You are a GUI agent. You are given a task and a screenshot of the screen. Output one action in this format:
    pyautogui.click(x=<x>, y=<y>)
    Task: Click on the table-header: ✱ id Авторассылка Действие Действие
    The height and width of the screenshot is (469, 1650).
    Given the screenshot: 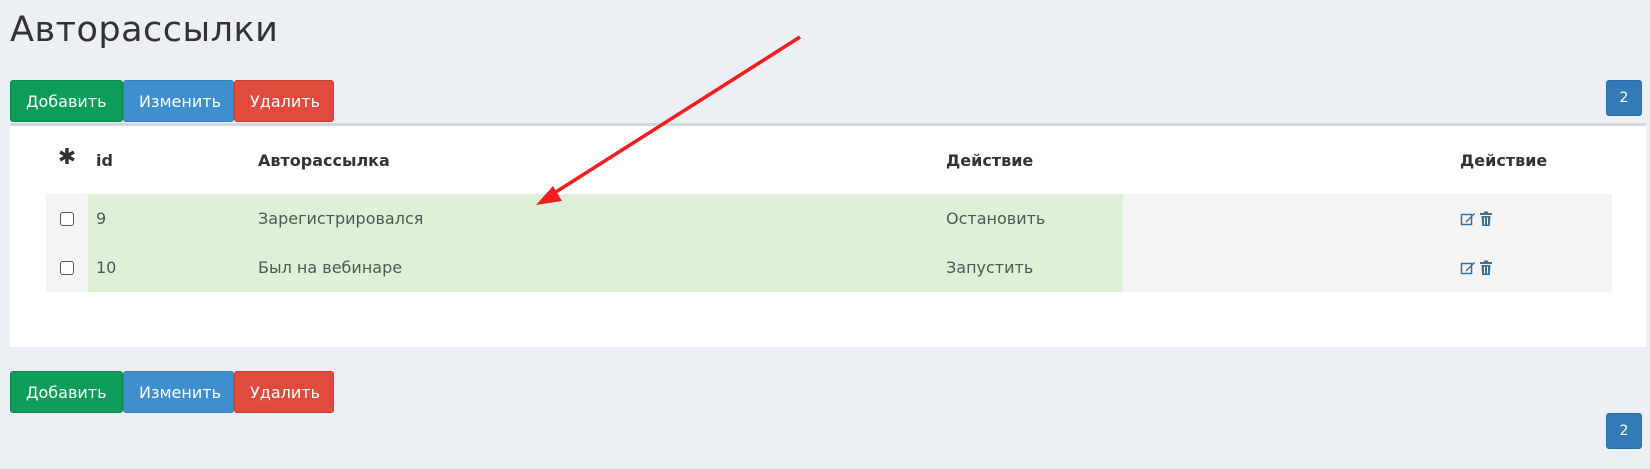 What is the action you would take?
    pyautogui.click(x=829, y=160)
    